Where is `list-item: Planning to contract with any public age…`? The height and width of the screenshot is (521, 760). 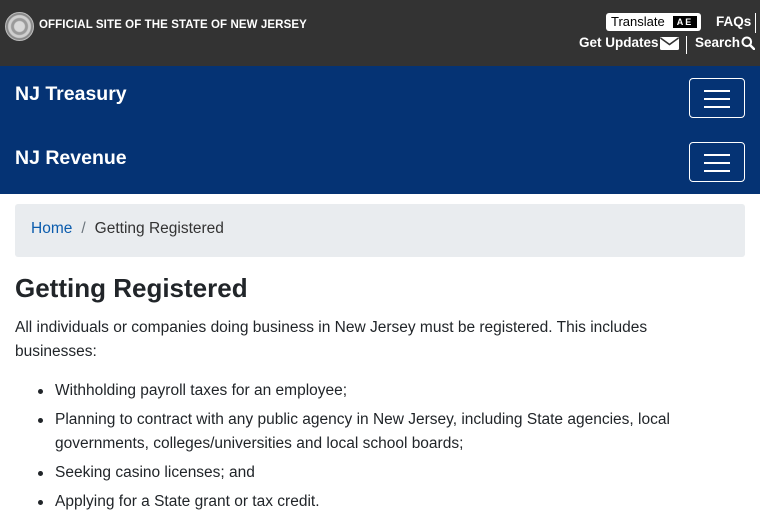
list-item: Planning to contract with any public age… is located at coordinates (380, 432).